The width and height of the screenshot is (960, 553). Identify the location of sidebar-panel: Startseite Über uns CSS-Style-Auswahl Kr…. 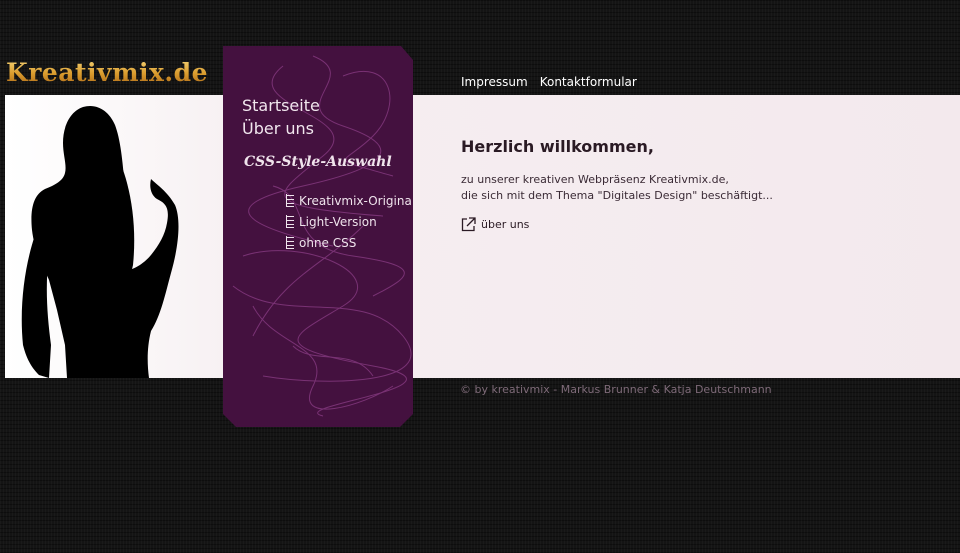
(318, 236).